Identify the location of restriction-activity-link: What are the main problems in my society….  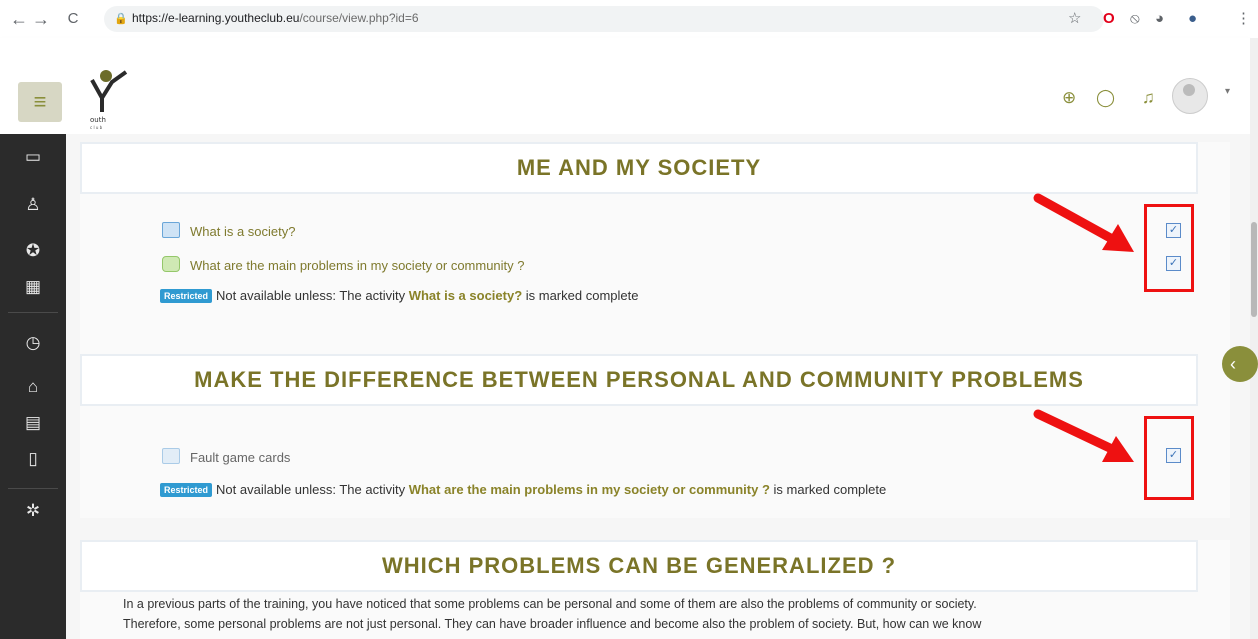
(589, 489).